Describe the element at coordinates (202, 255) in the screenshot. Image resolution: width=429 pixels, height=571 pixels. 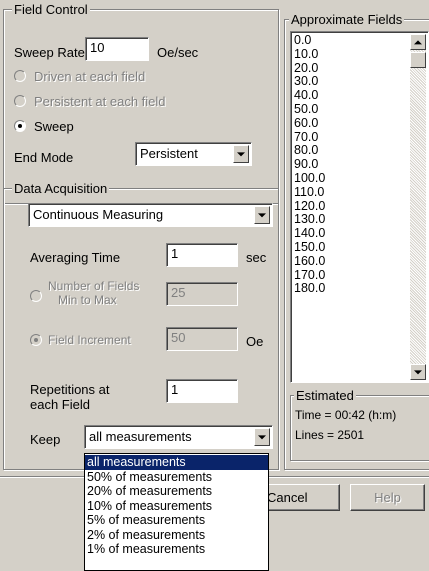
I see `averaging-time-input: 1` at that location.